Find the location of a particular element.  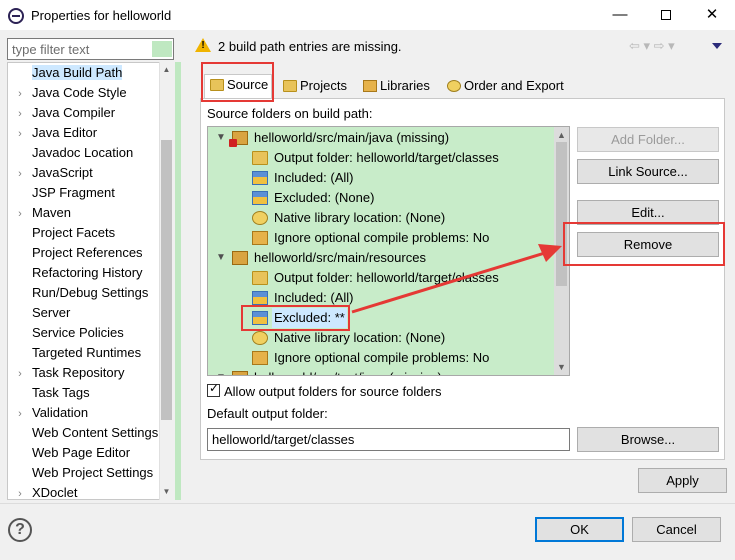

nav-item-label: XDoclet is located at coordinates (55, 492).